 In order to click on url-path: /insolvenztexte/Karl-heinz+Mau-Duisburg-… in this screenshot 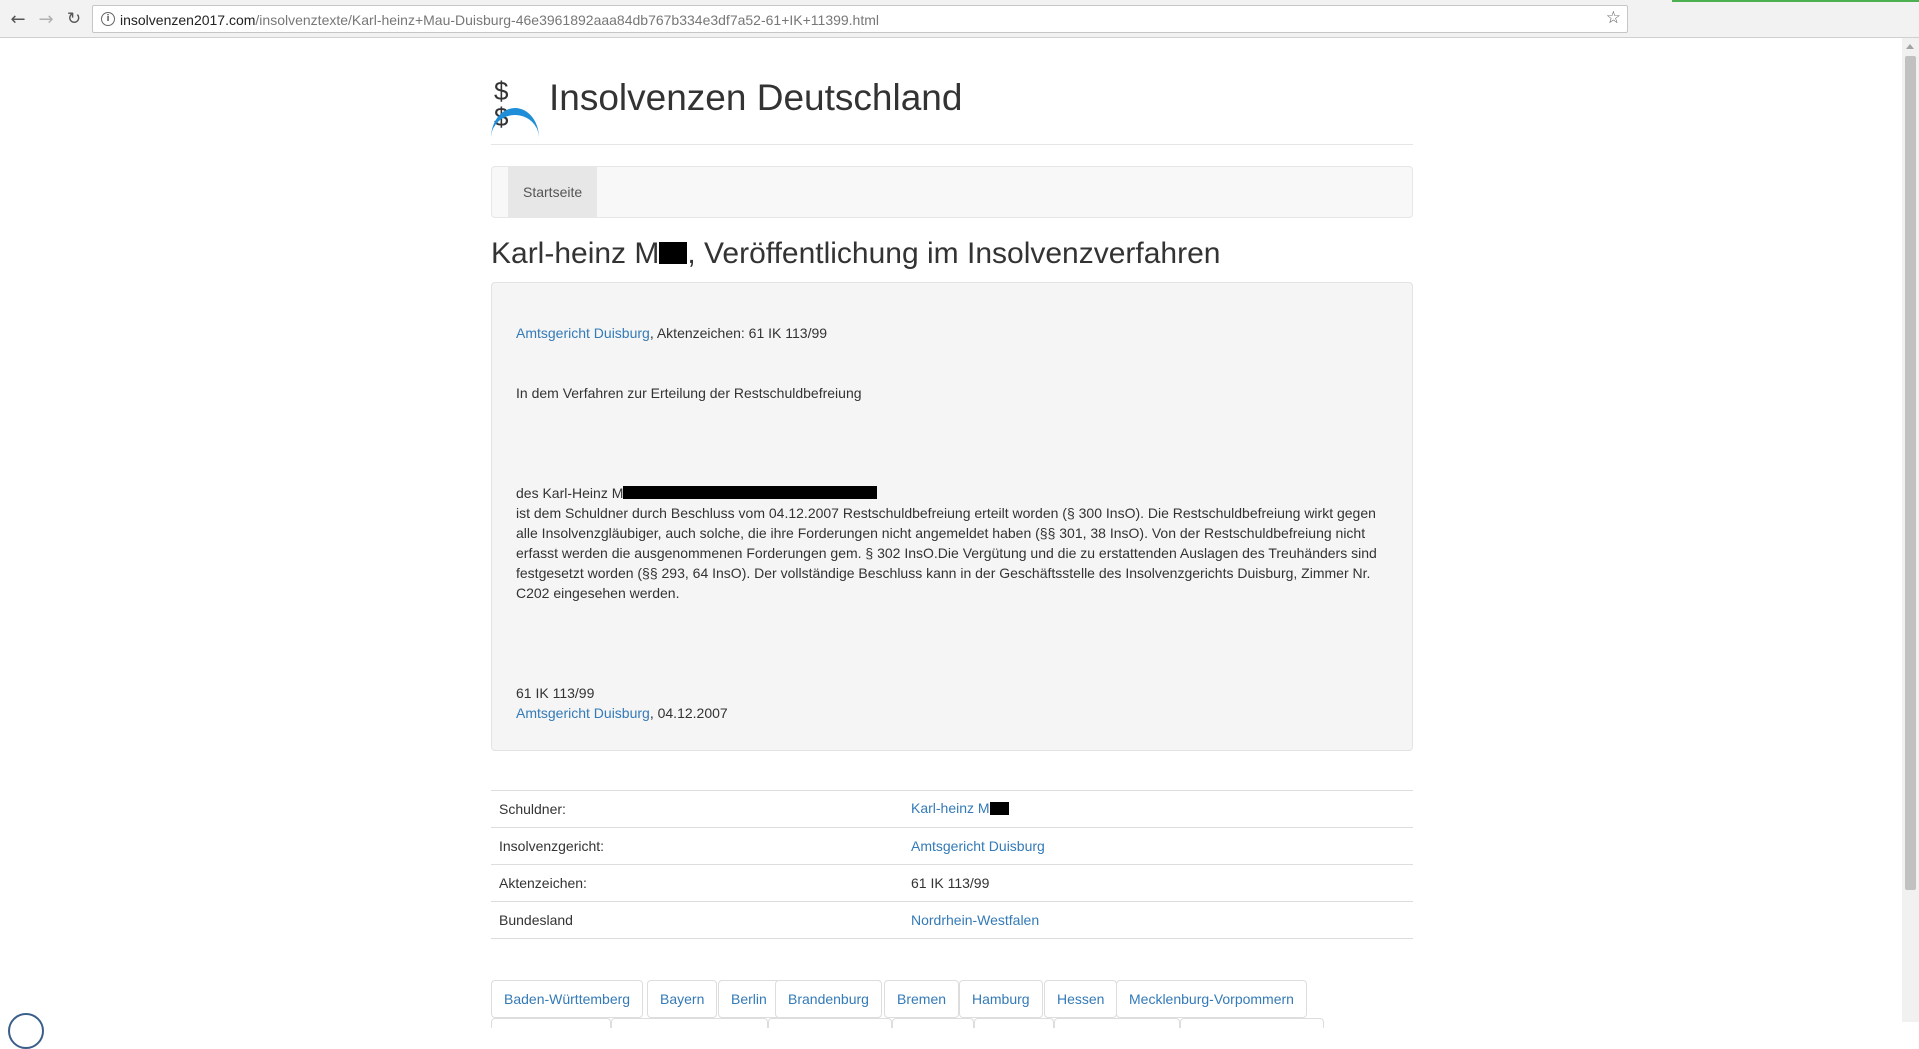, I will do `click(567, 20)`.